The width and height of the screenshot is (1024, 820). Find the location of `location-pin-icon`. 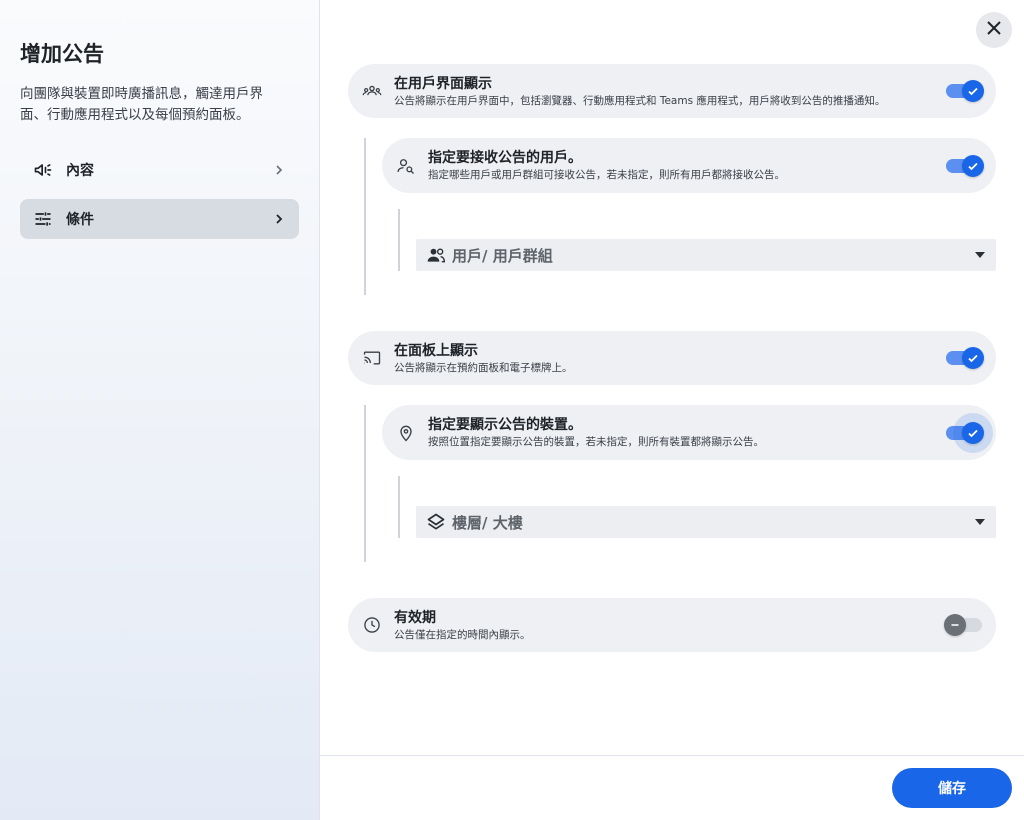

location-pin-icon is located at coordinates (406, 433).